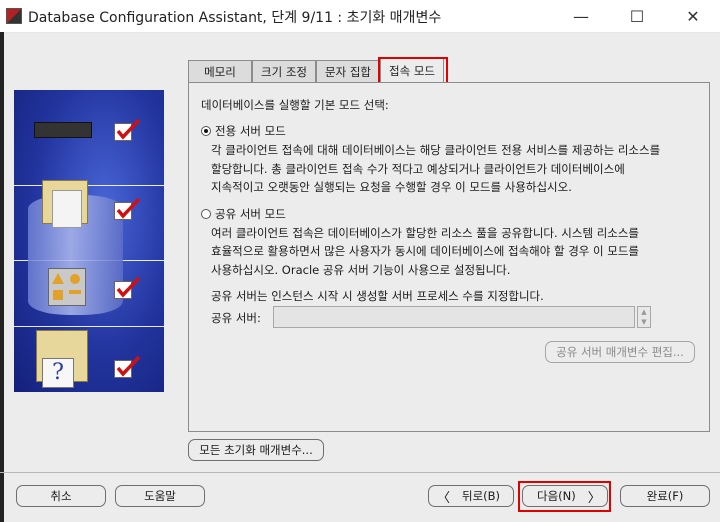 This screenshot has width=720, height=522. I want to click on window-edge, so click(2, 277).